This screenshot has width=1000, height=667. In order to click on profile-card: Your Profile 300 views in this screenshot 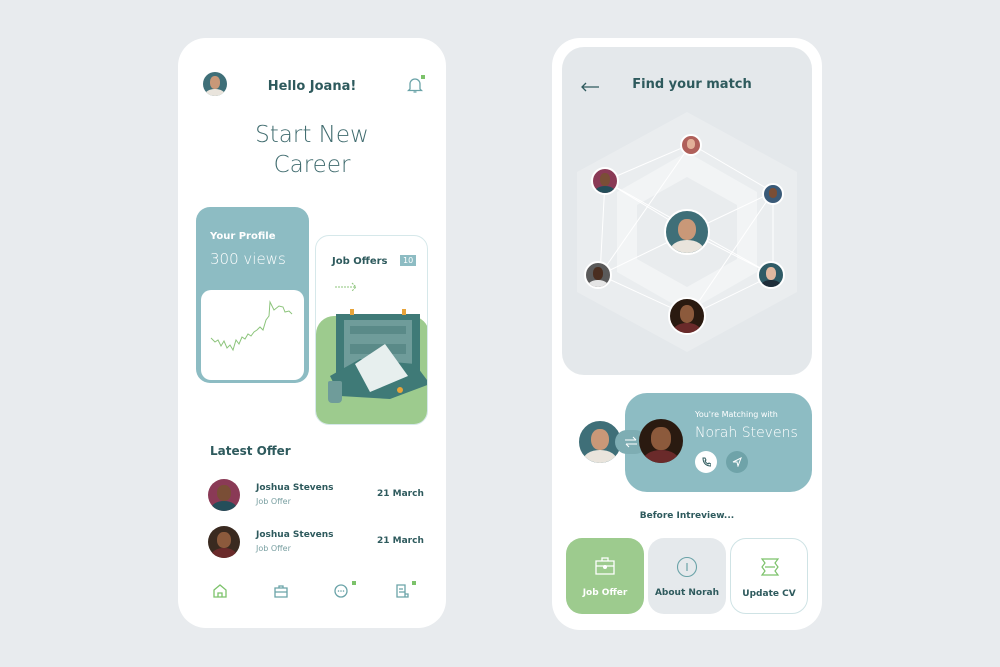, I will do `click(252, 295)`.